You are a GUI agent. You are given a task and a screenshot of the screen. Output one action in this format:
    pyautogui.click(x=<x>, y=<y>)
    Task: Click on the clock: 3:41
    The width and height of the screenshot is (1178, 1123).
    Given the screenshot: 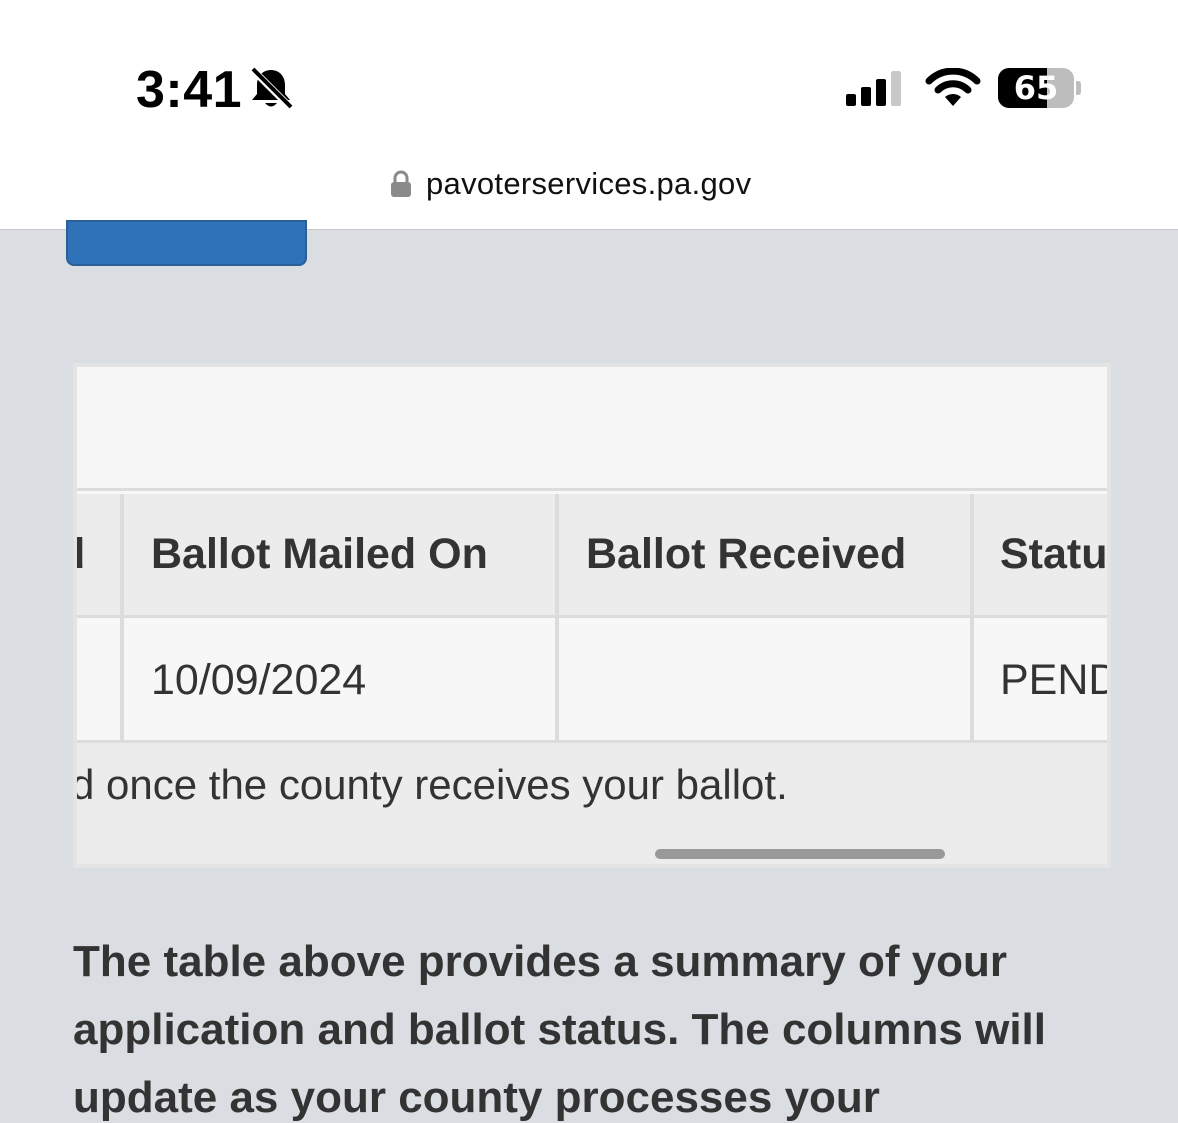 What is the action you would take?
    pyautogui.click(x=189, y=90)
    